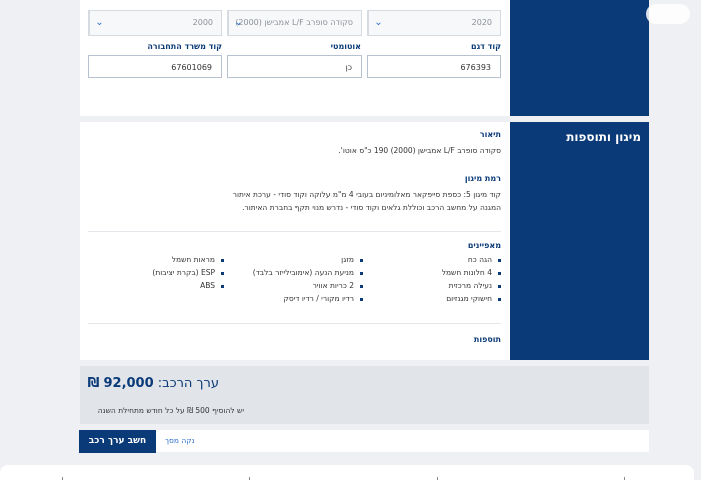  I want to click on bottom-card, so click(347, 472).